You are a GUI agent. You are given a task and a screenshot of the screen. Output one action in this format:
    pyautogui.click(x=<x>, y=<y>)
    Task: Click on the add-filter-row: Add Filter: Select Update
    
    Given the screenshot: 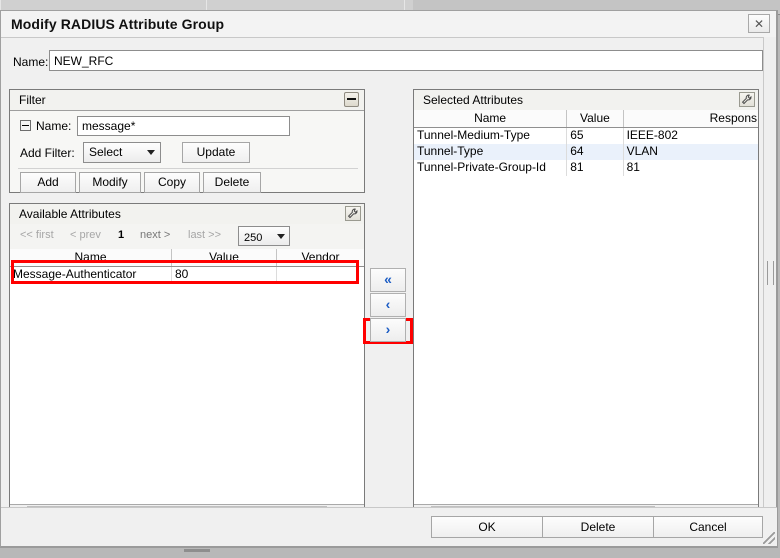 What is the action you would take?
    pyautogui.click(x=187, y=154)
    